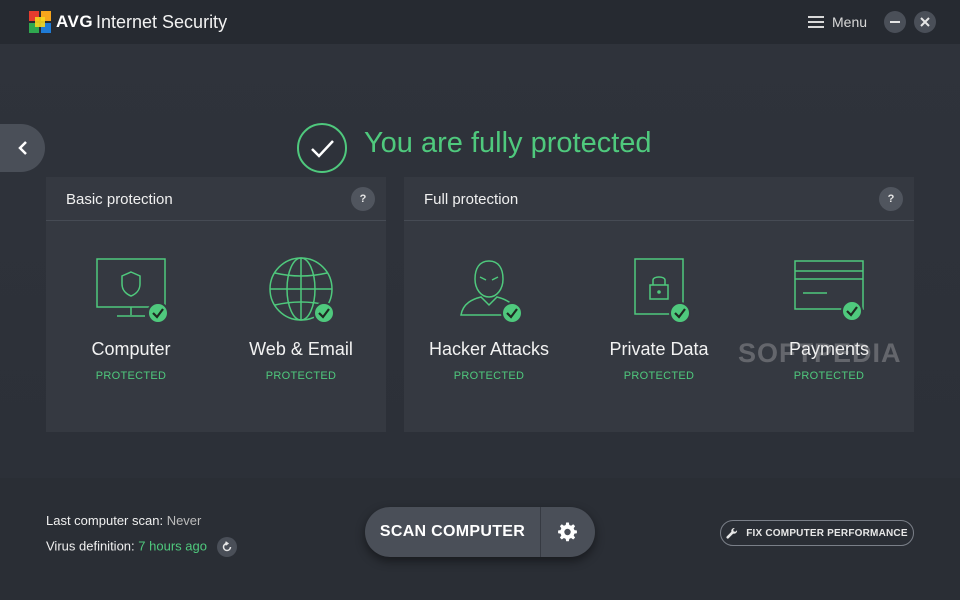  I want to click on update-definitions-button, so click(226, 547).